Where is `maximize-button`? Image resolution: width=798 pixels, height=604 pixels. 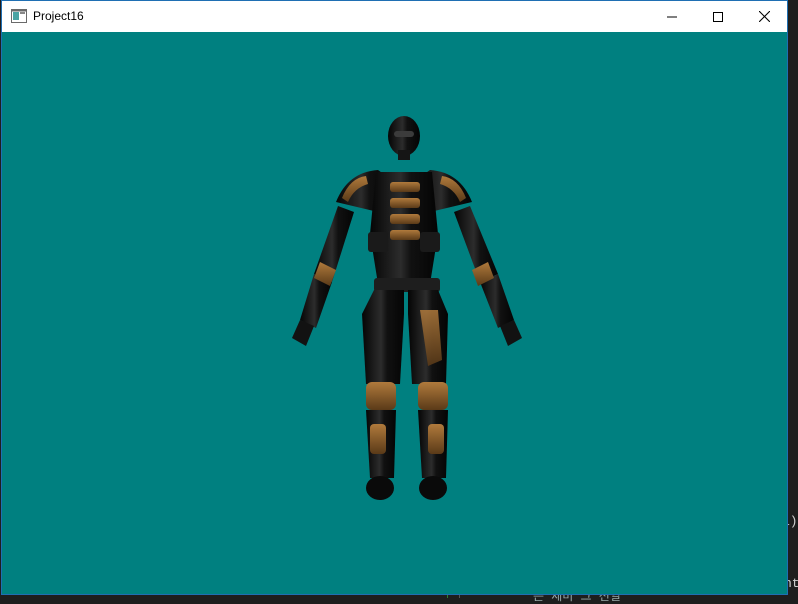 maximize-button is located at coordinates (718, 16).